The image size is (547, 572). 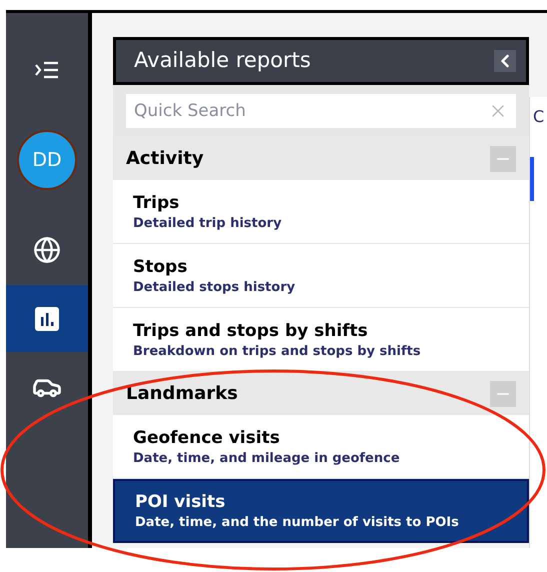 I want to click on report-item: Stops Detailed stops history, so click(x=321, y=276).